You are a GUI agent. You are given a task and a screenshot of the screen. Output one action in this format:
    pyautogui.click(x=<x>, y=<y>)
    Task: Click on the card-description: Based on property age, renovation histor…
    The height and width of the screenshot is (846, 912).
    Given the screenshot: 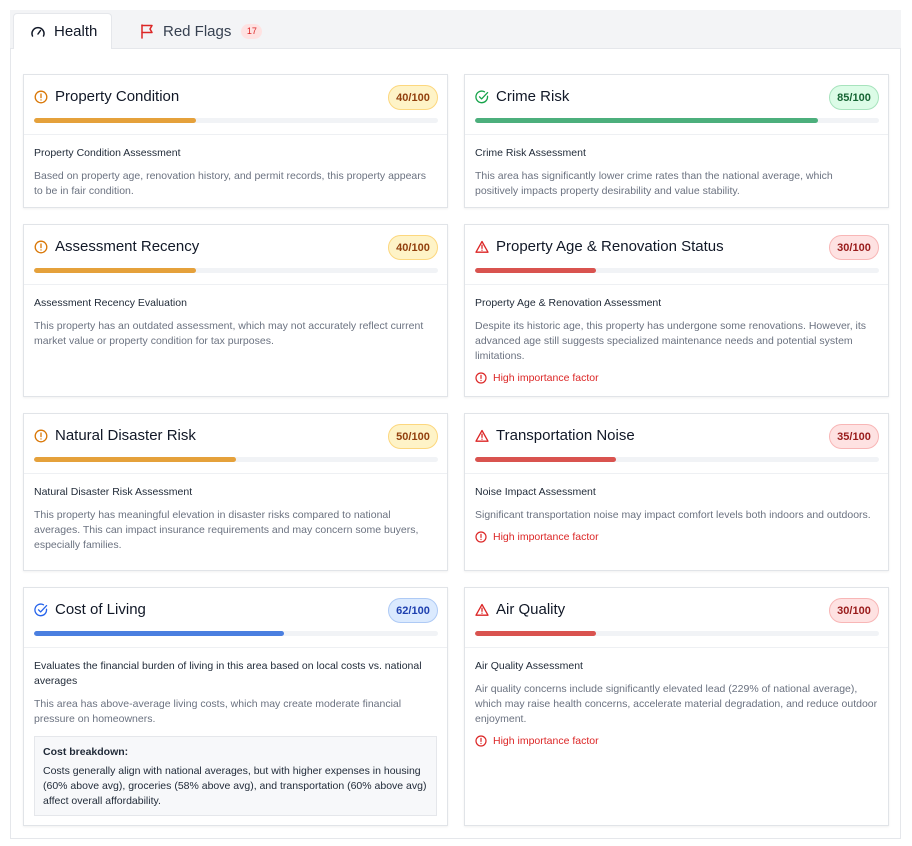 What is the action you would take?
    pyautogui.click(x=230, y=183)
    